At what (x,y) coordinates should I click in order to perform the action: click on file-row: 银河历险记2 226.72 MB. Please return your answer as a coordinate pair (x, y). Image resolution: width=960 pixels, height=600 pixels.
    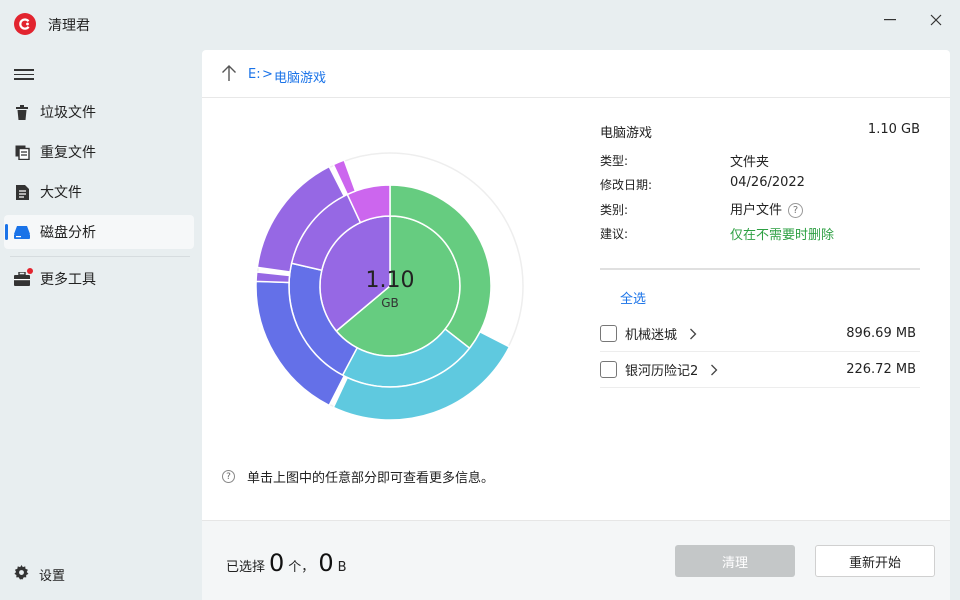
    Looking at the image, I should click on (760, 370).